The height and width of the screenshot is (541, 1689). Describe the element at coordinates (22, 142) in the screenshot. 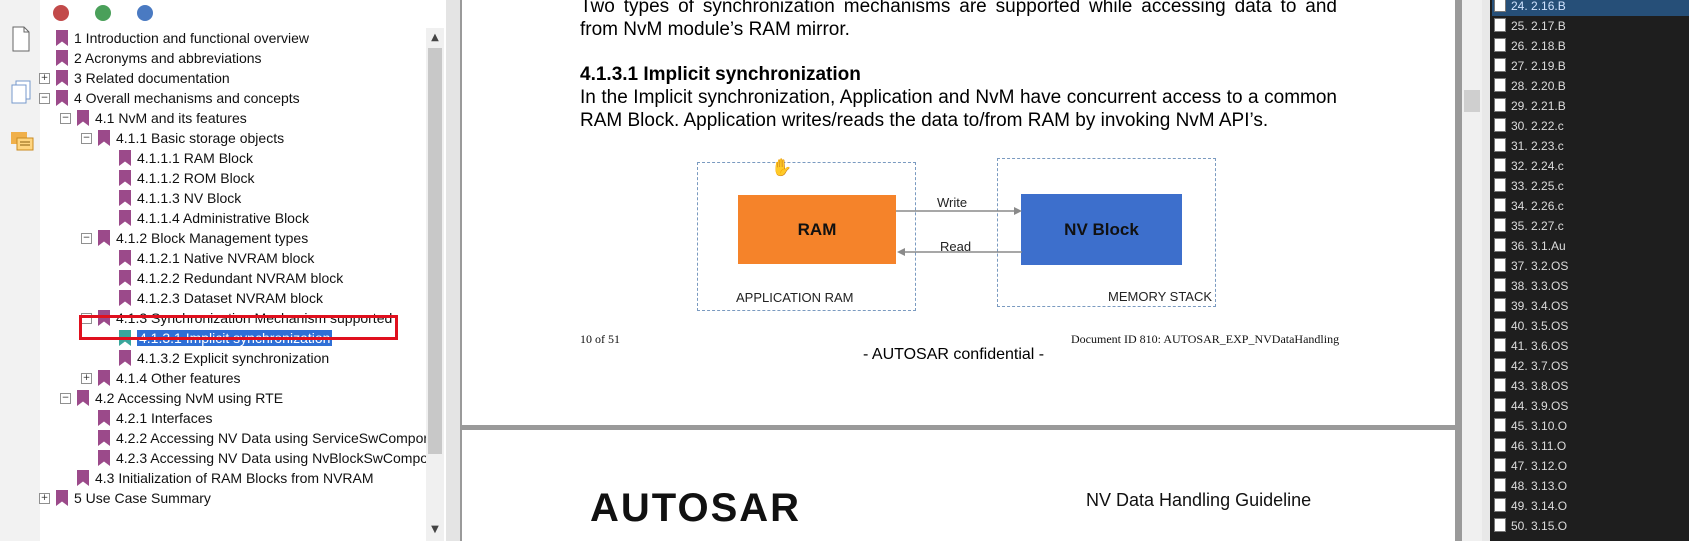

I see `comments-icon` at that location.